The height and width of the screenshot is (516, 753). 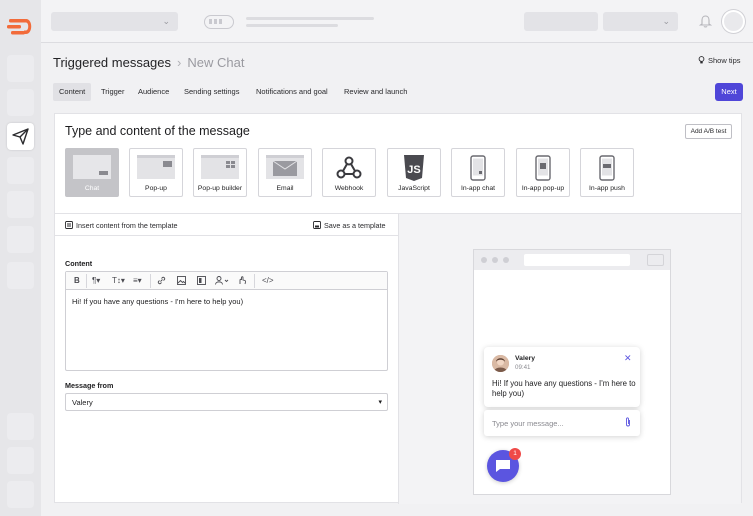 What do you see at coordinates (216, 62) in the screenshot?
I see `breadcrumb-current: New Chat` at bounding box center [216, 62].